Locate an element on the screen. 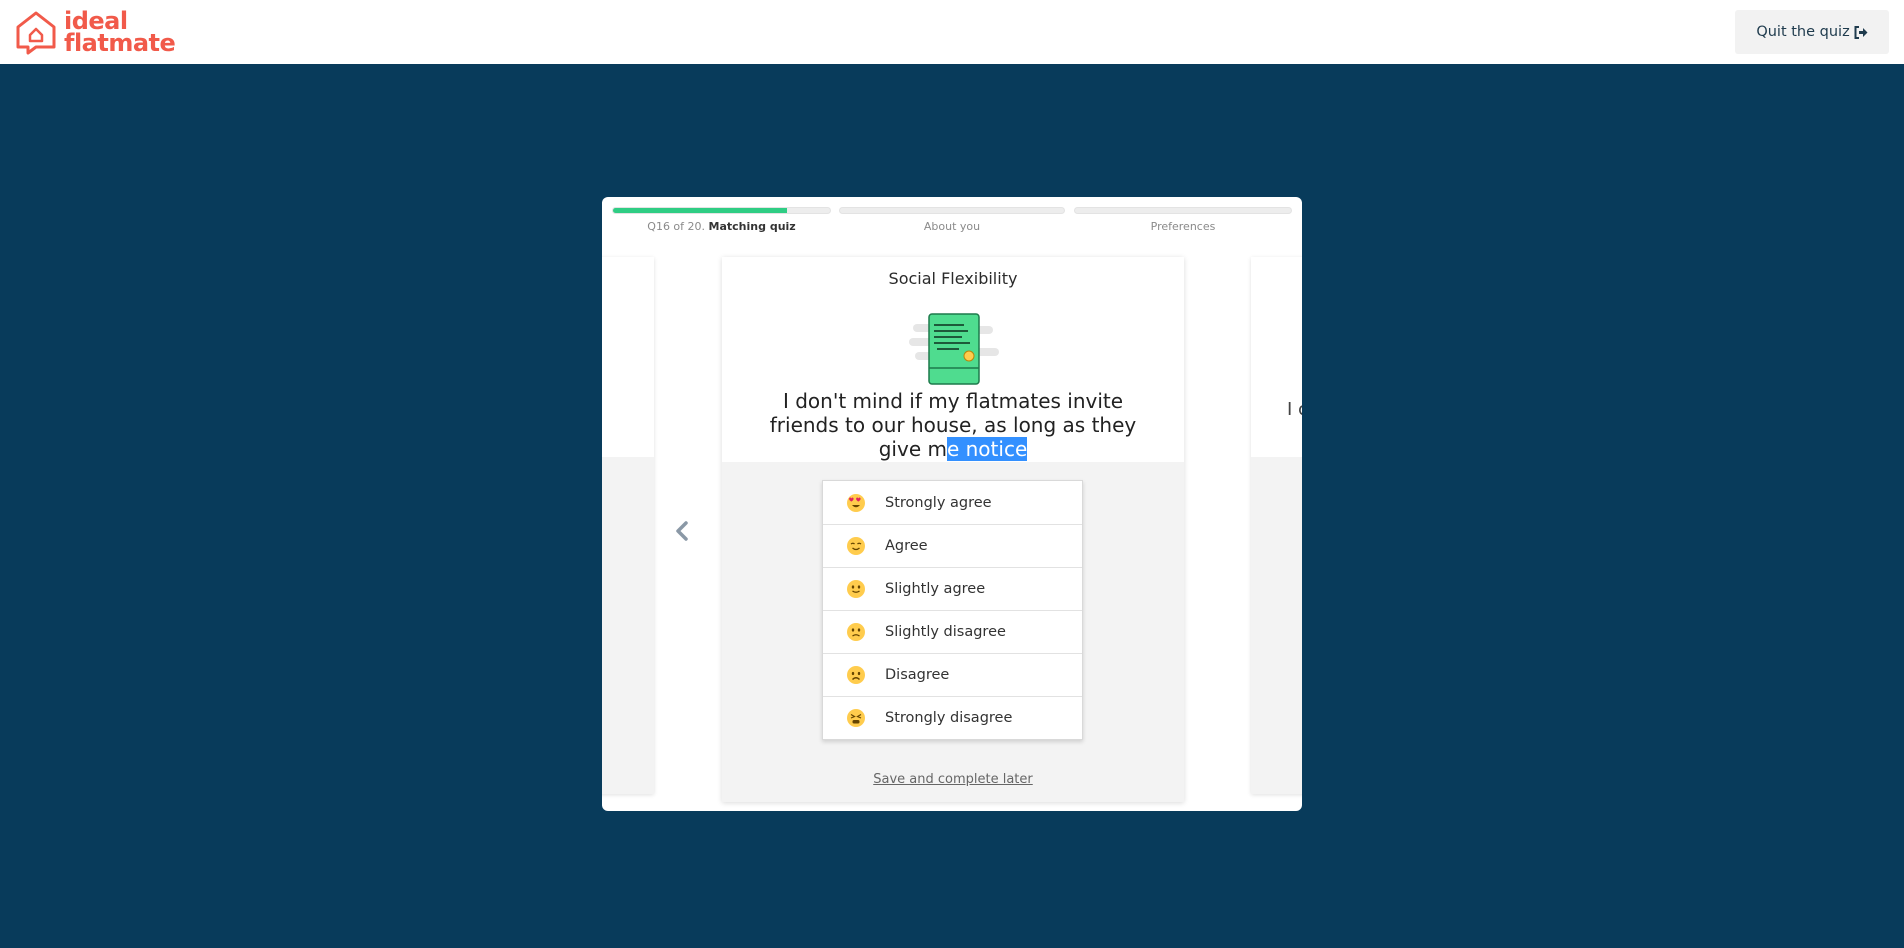  question-counter: Q16 of 20. is located at coordinates (676, 226).